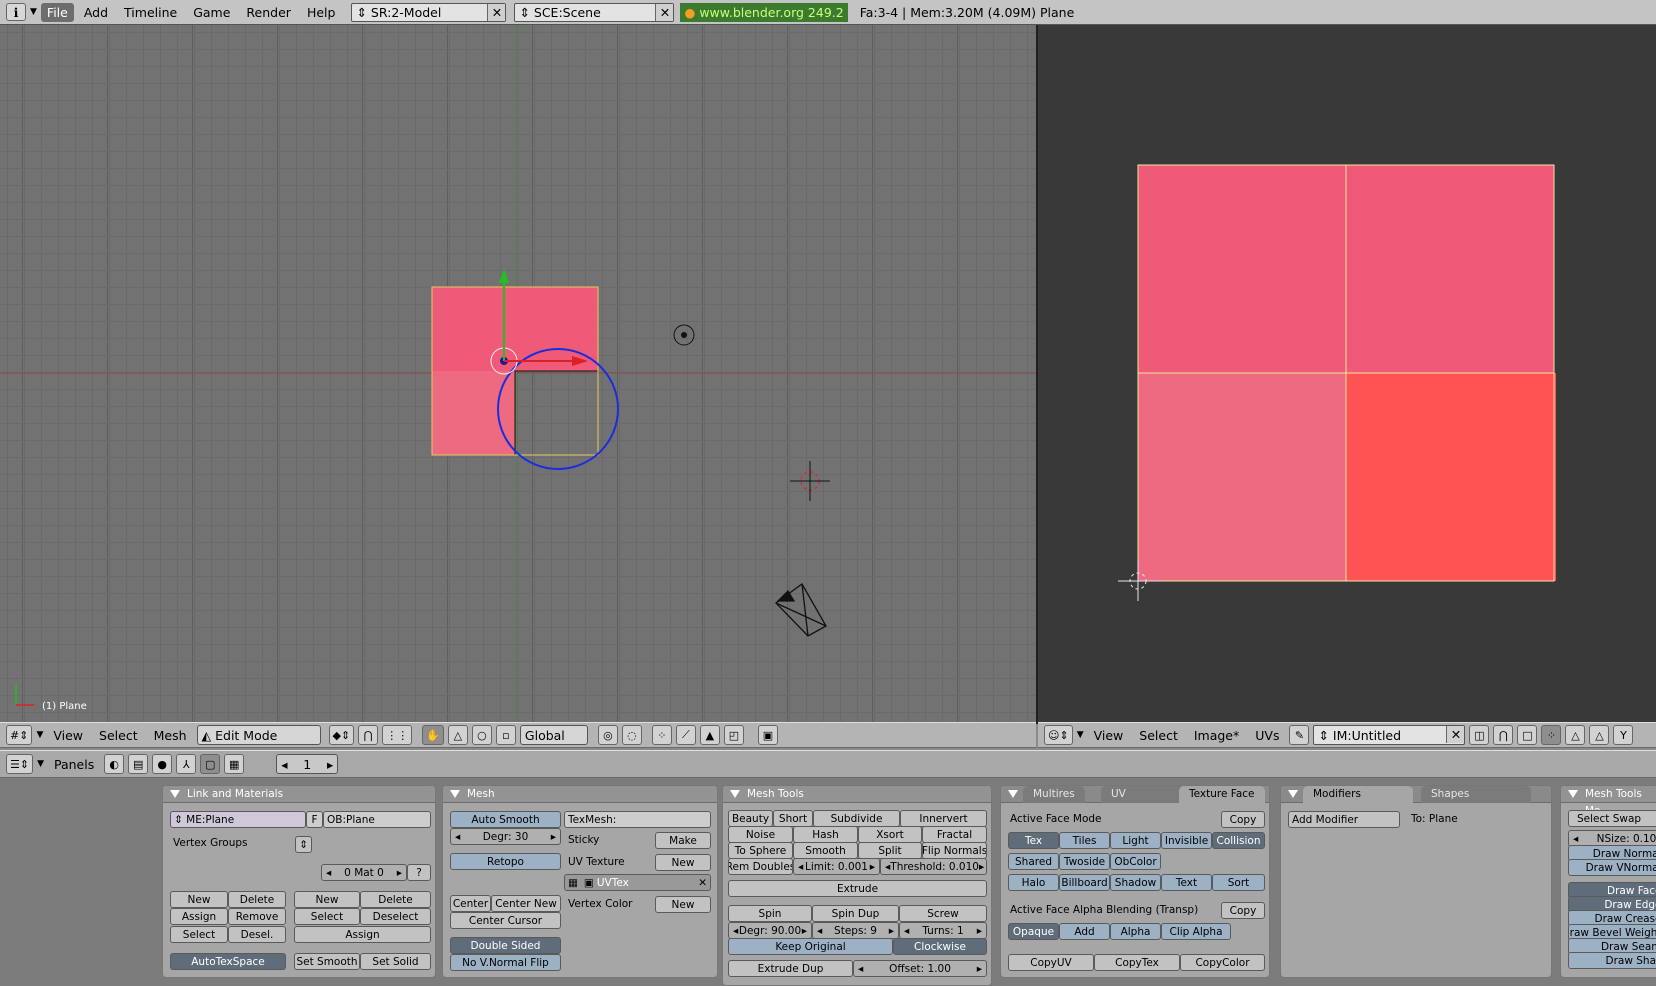  What do you see at coordinates (1612, 818) in the screenshot?
I see `select-swap-button: Select Swap` at bounding box center [1612, 818].